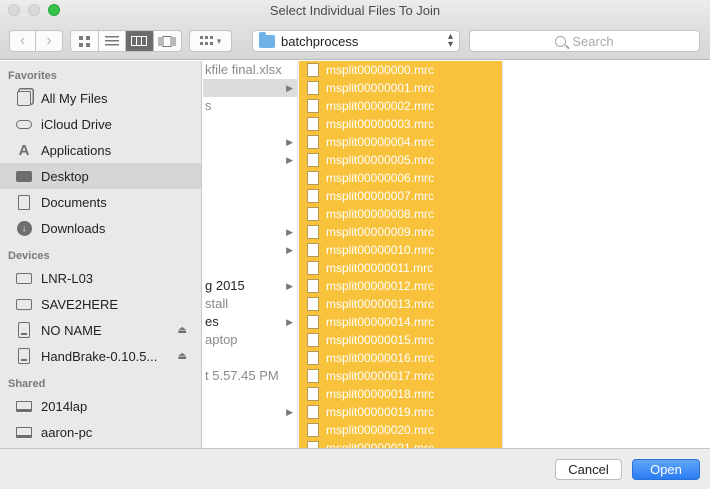 The height and width of the screenshot is (489, 710). Describe the element at coordinates (100, 150) in the screenshot. I see `sidebar-item: A Applications` at that location.